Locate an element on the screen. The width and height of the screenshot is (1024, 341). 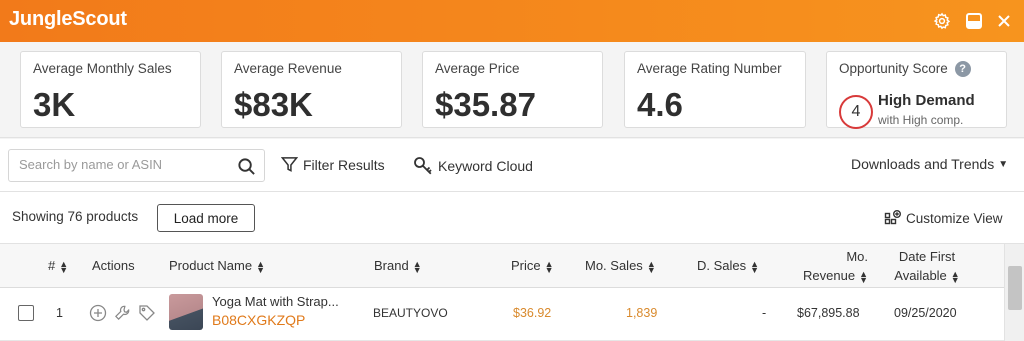
column-header-price: Price ▲ ▼ is located at coordinates (532, 266).